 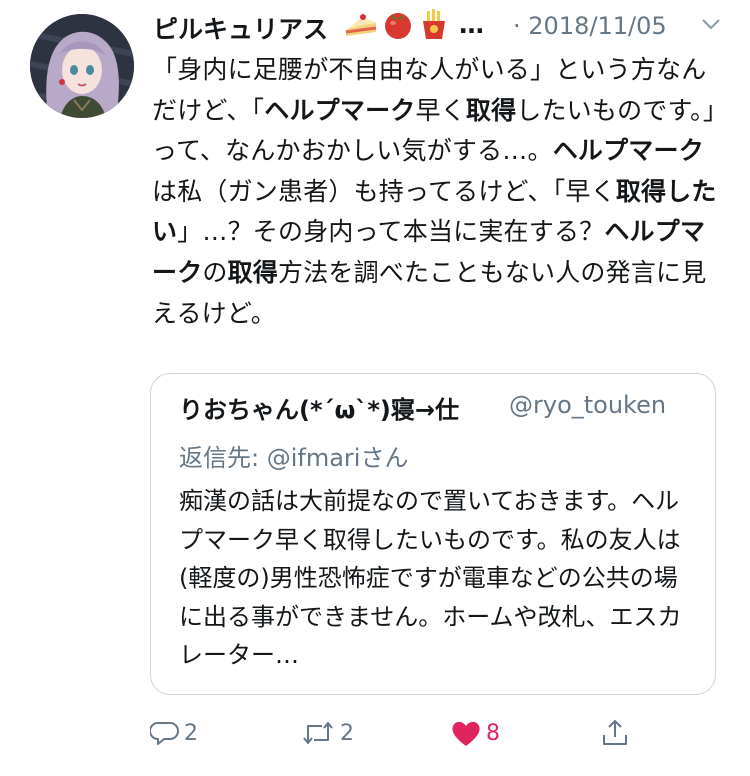 I want to click on reply-icon, so click(x=164, y=733).